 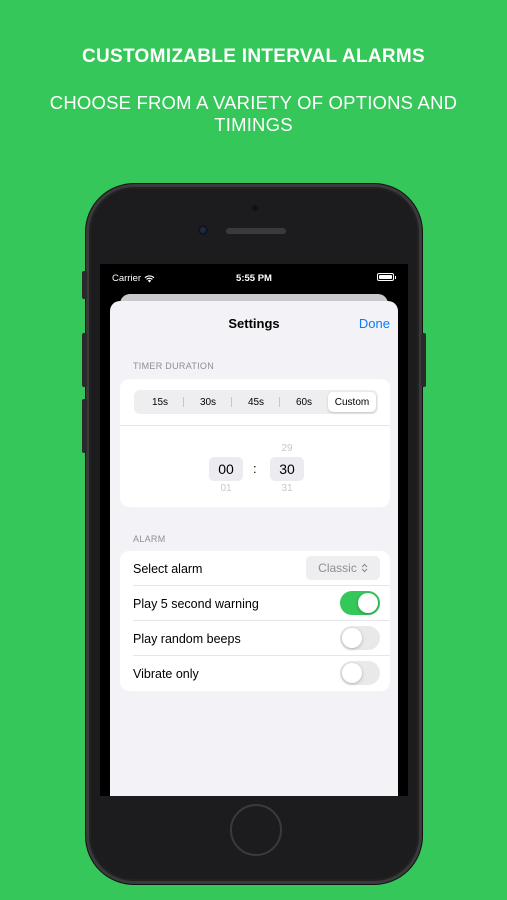 What do you see at coordinates (423, 360) in the screenshot?
I see `power-button` at bounding box center [423, 360].